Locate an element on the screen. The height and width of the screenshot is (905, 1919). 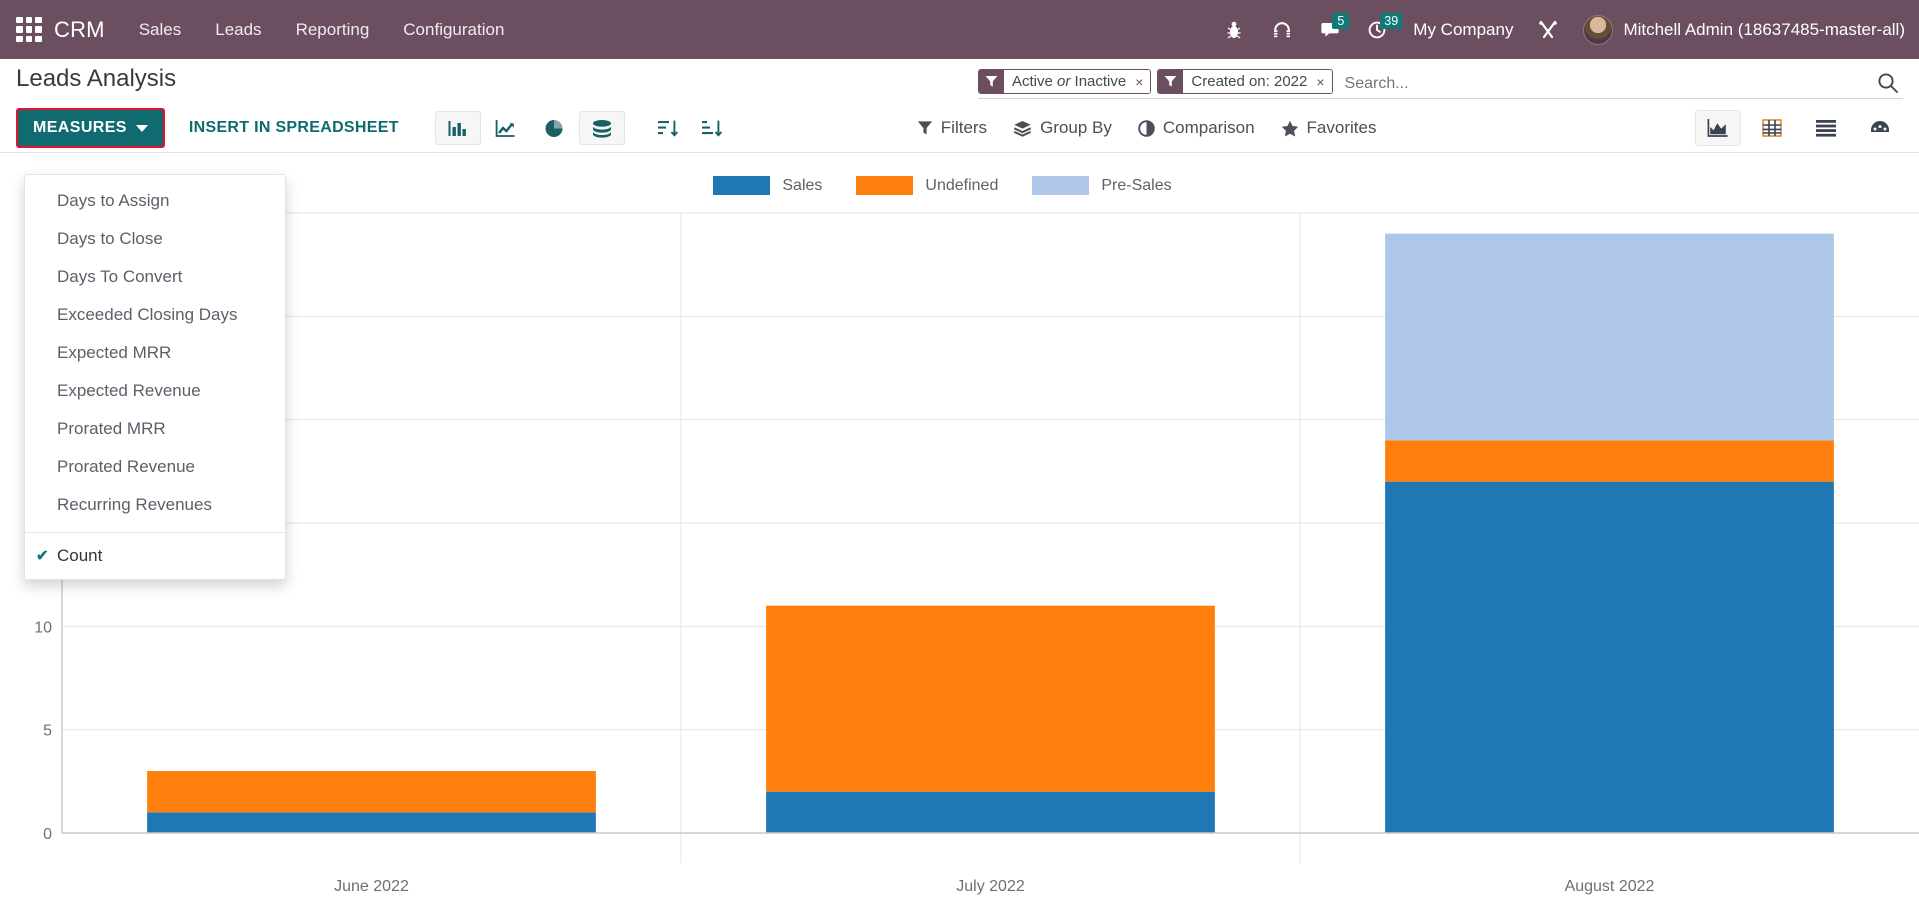
svg-text: August 2022 is located at coordinates (1610, 886).